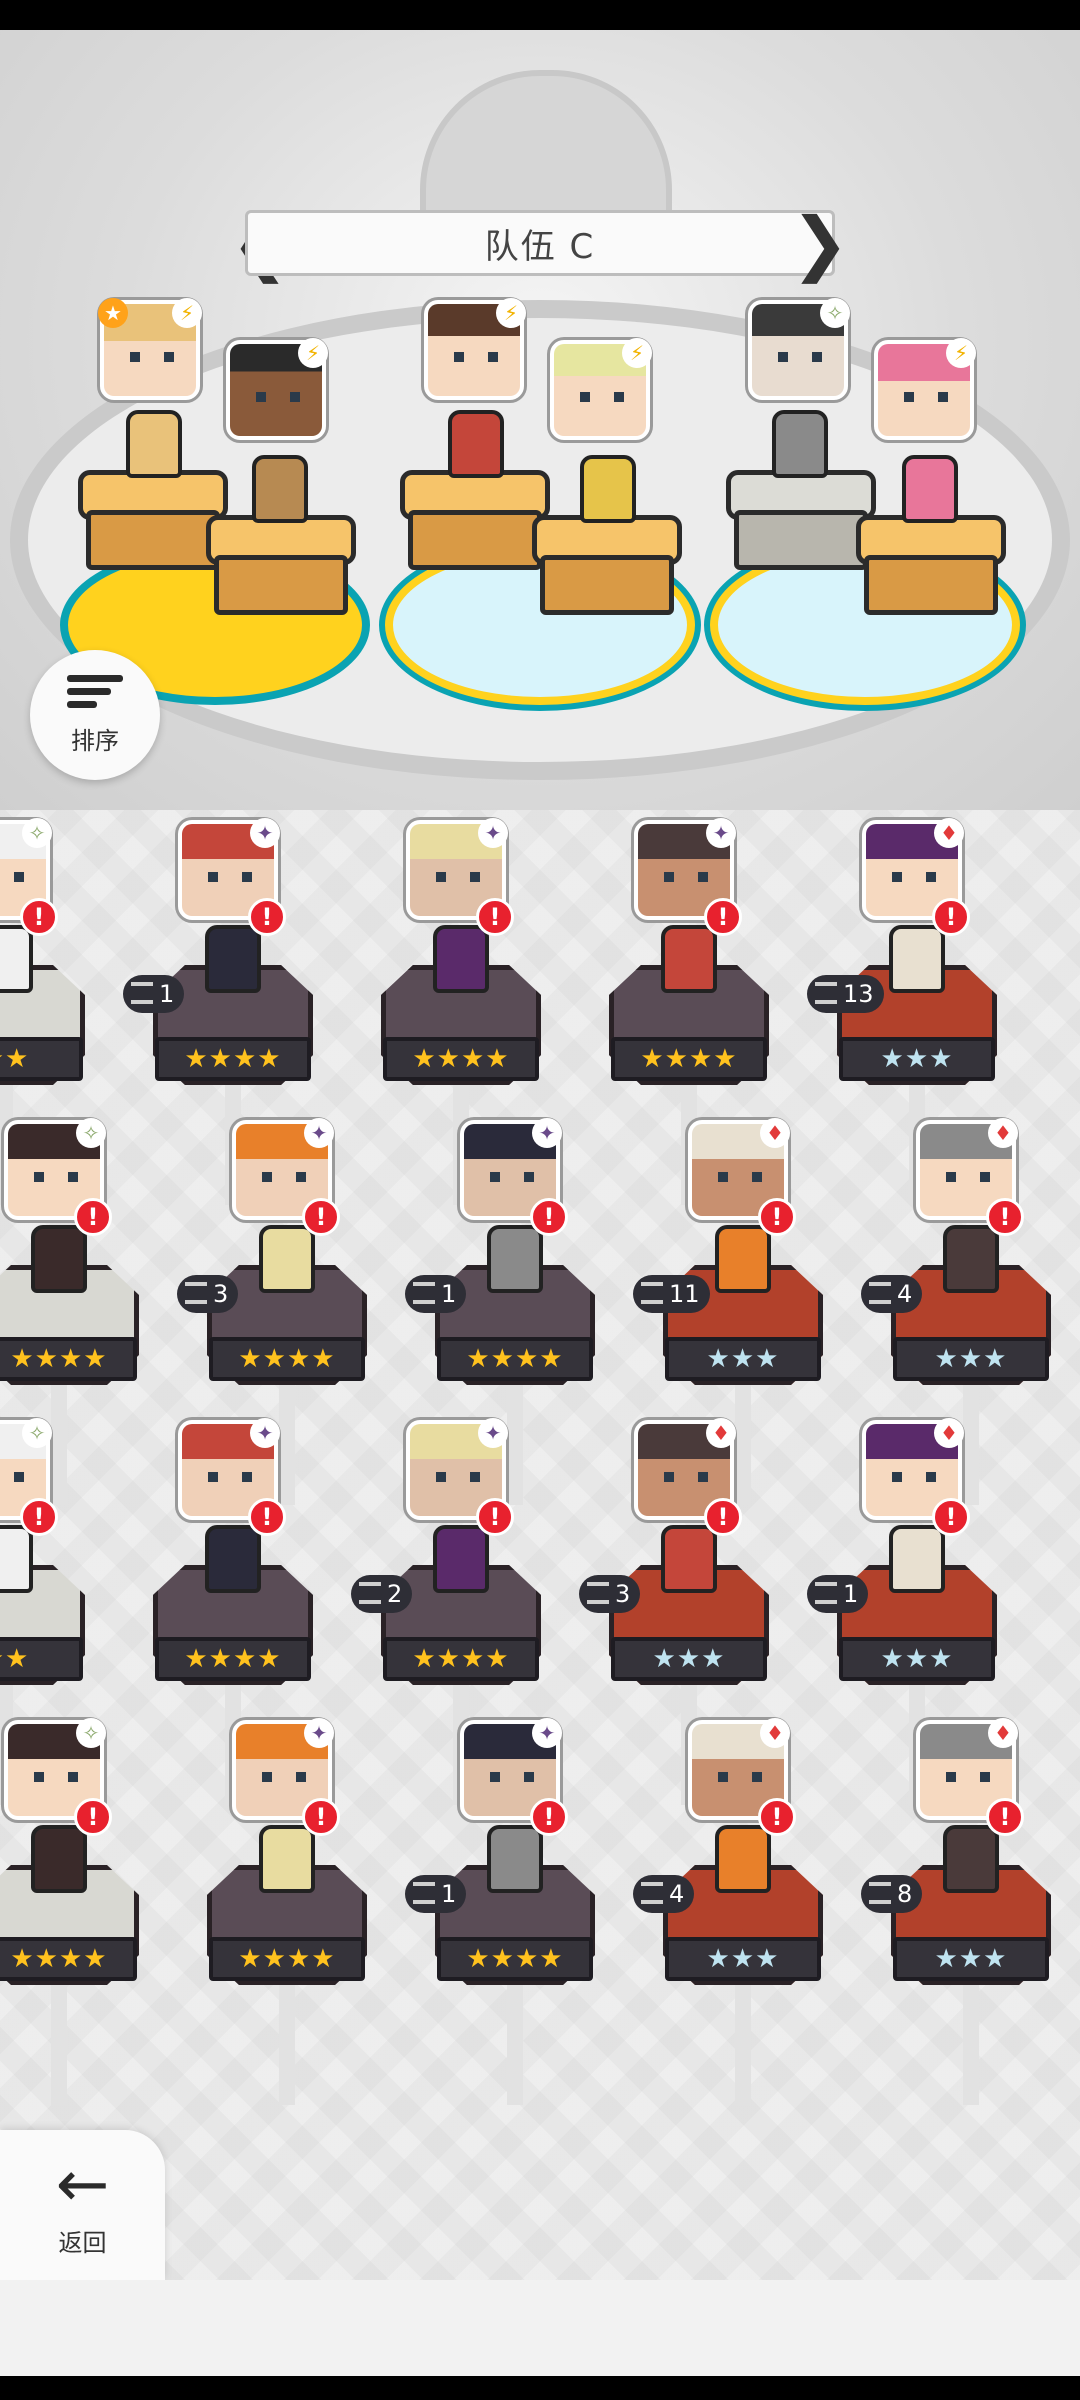  What do you see at coordinates (95, 715) in the screenshot?
I see `sort-button: 排序` at bounding box center [95, 715].